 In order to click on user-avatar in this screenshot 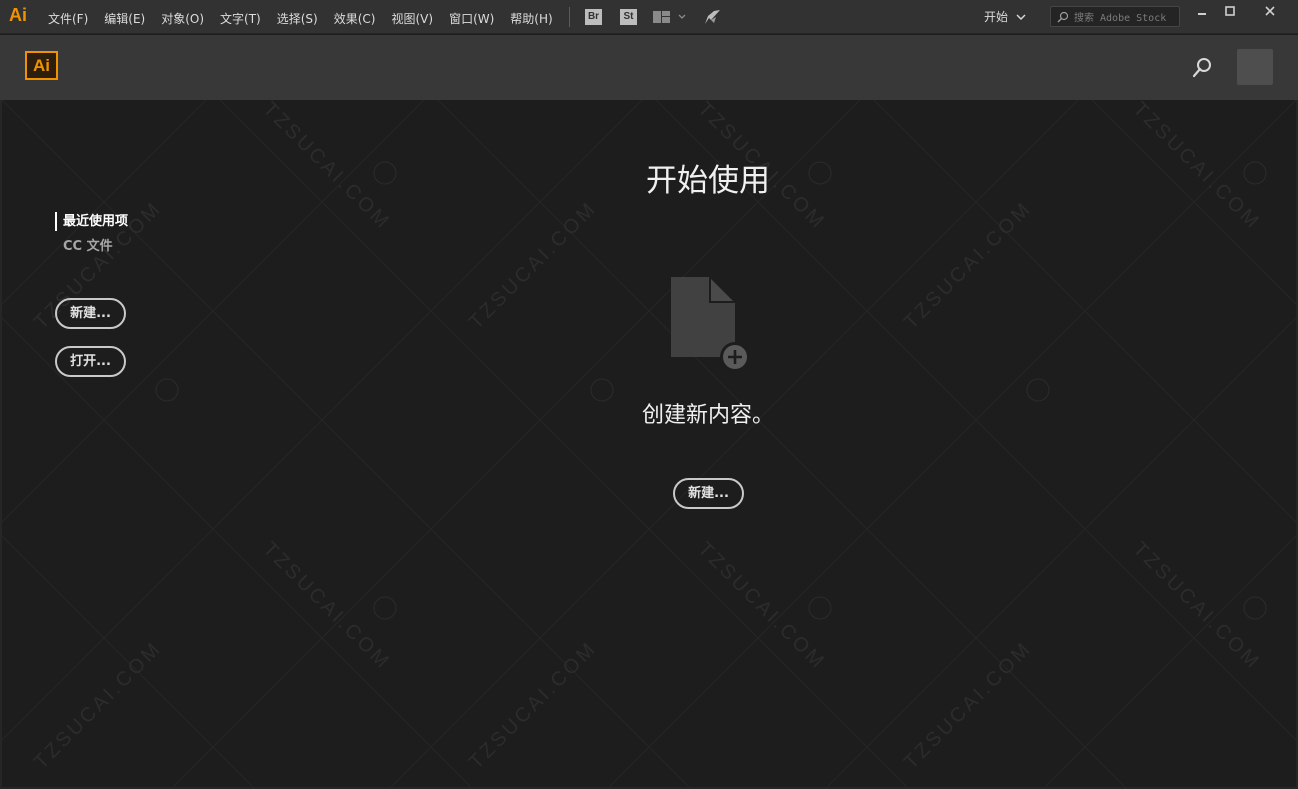, I will do `click(1255, 67)`.